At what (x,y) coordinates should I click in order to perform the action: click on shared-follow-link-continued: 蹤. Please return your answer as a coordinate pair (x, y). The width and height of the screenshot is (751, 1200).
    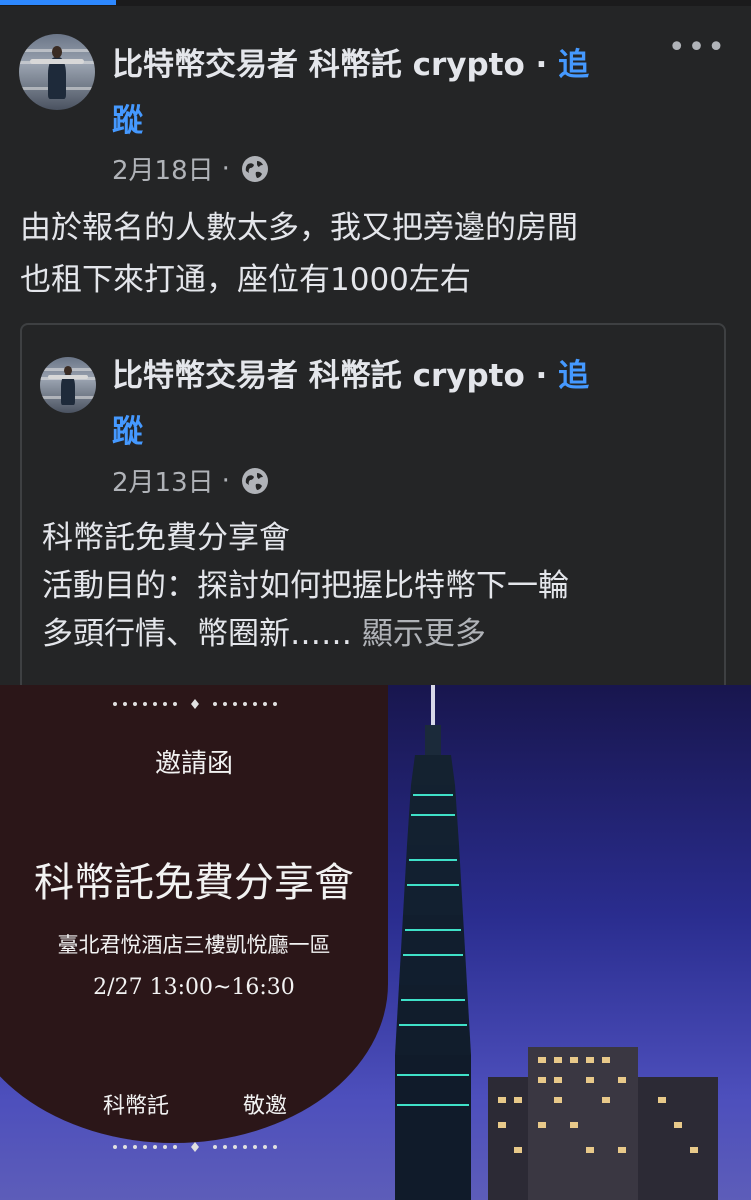
    Looking at the image, I should click on (127, 432).